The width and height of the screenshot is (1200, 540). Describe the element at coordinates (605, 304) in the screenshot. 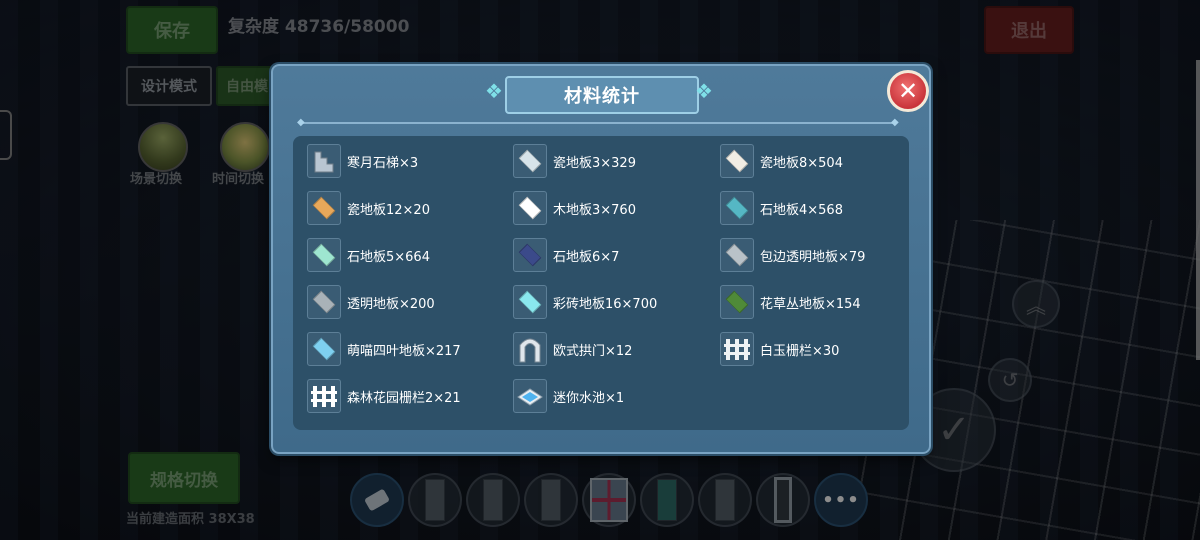

I see `material-item-label: 彩砖地板16×700` at that location.